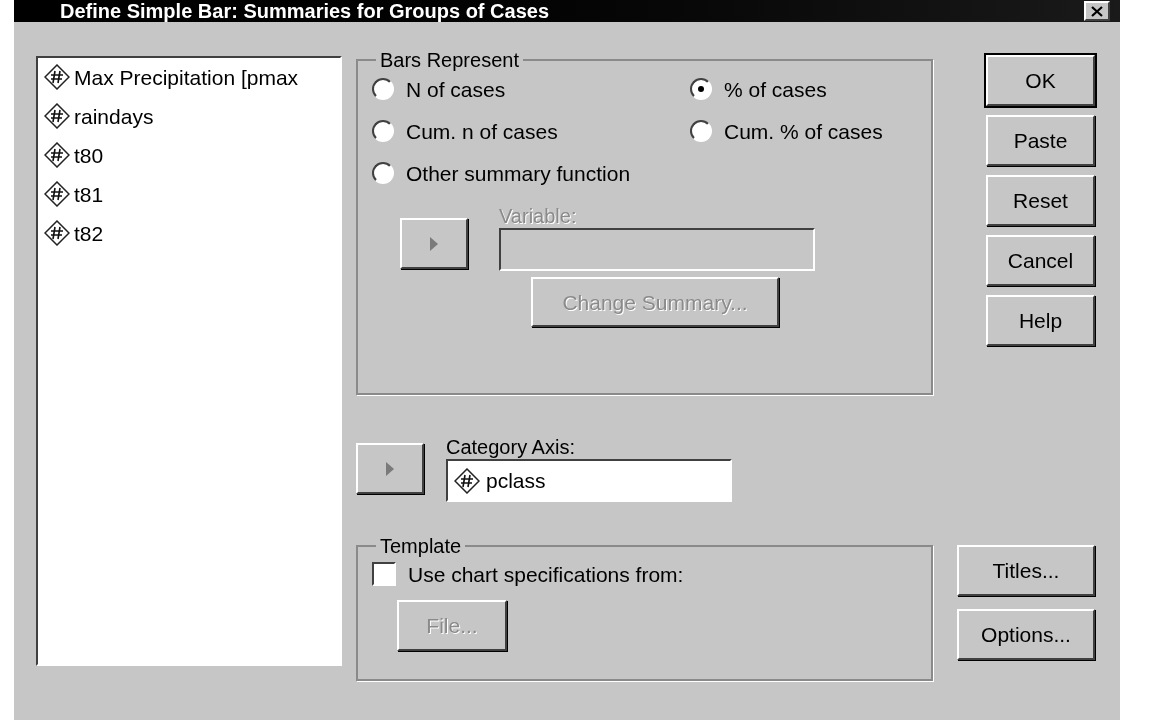 The width and height of the screenshot is (1152, 720). I want to click on dialog-button: Reset, so click(1040, 200).